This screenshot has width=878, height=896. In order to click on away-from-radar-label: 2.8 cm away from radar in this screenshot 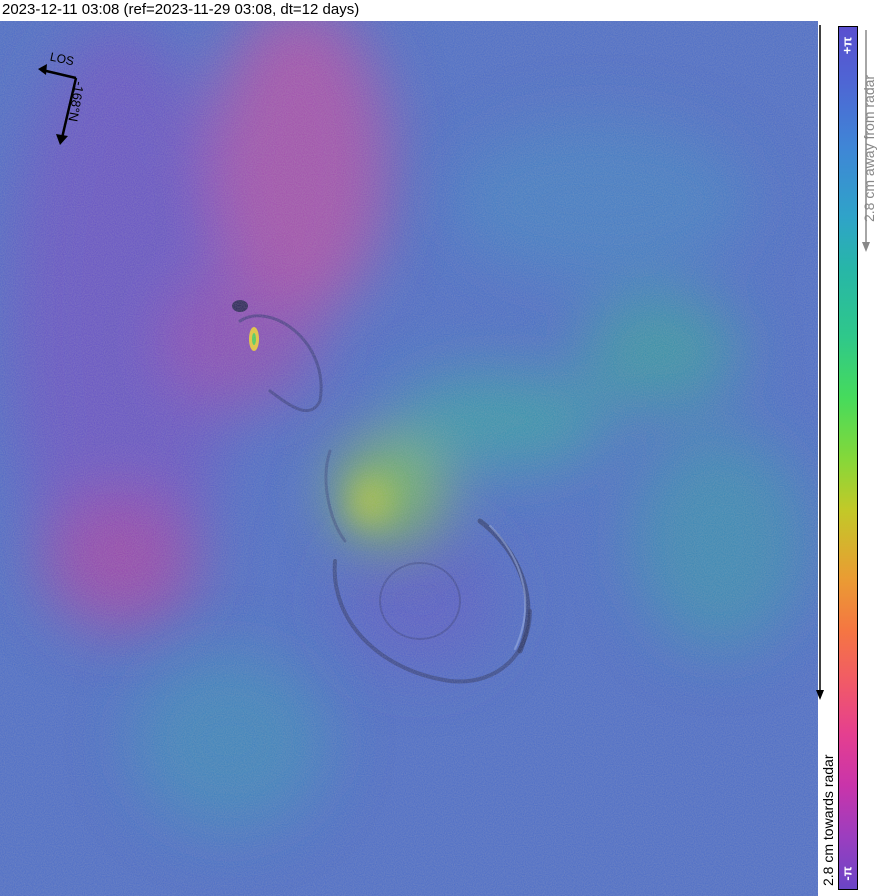, I will do `click(869, 148)`.